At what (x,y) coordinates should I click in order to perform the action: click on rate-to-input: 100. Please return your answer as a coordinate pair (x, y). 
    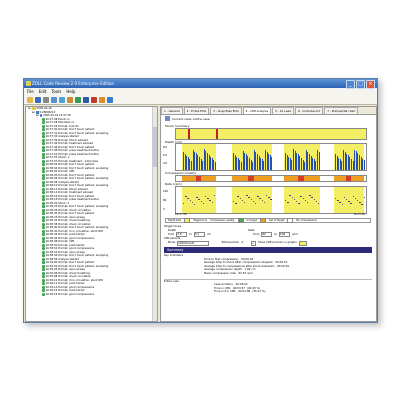
    Looking at the image, I should click on (285, 235).